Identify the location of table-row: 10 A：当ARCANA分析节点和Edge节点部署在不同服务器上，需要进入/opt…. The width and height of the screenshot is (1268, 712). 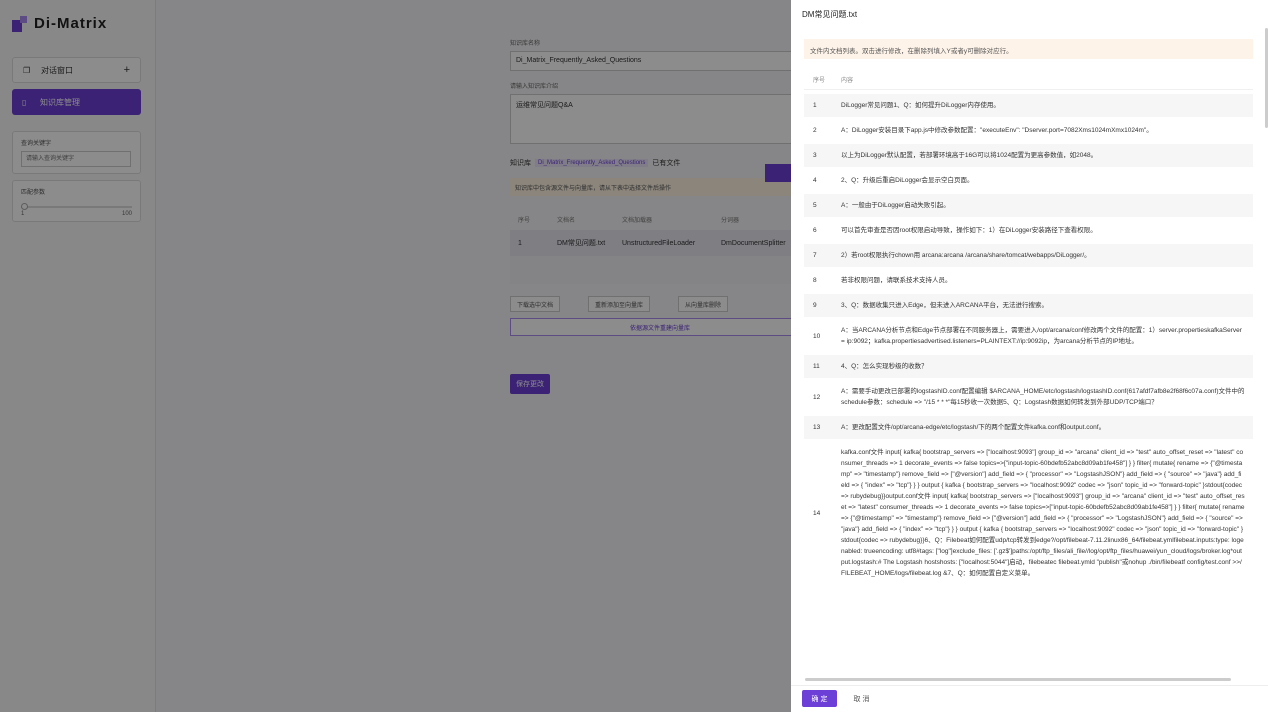
(1028, 337).